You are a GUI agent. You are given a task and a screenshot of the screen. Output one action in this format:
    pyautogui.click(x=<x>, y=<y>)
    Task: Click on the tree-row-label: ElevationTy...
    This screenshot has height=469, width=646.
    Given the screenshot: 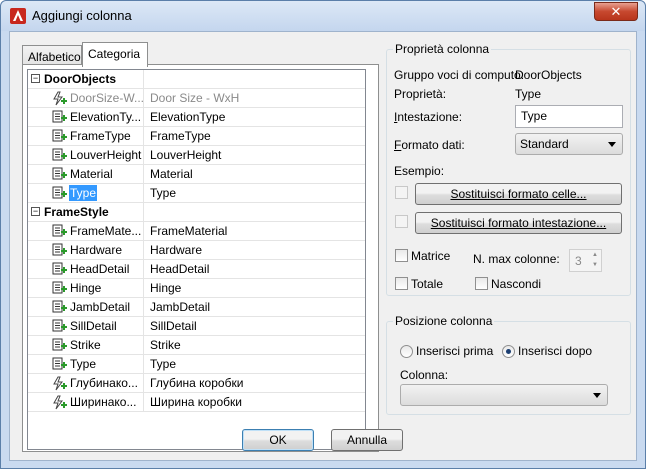 What is the action you would take?
    pyautogui.click(x=106, y=117)
    